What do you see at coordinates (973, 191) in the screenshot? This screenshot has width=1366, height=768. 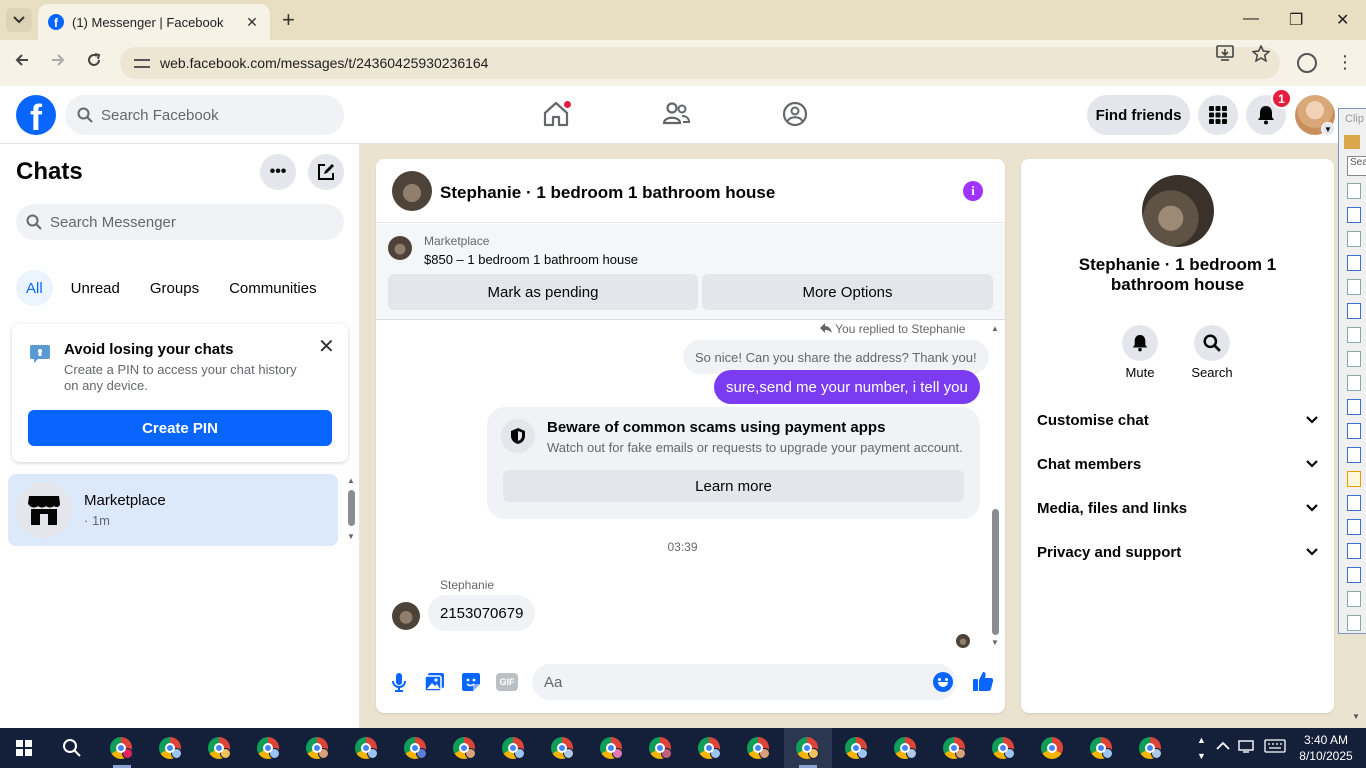 I see `info-icon: i` at bounding box center [973, 191].